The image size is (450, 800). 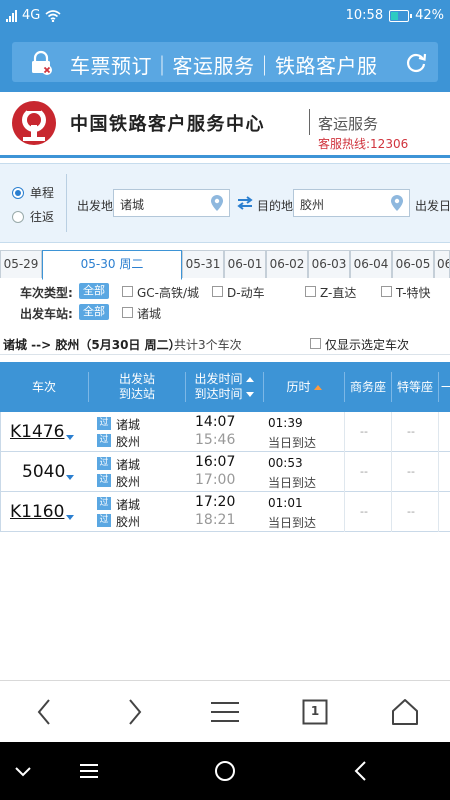 I want to click on header-special: 特等座, so click(x=415, y=387).